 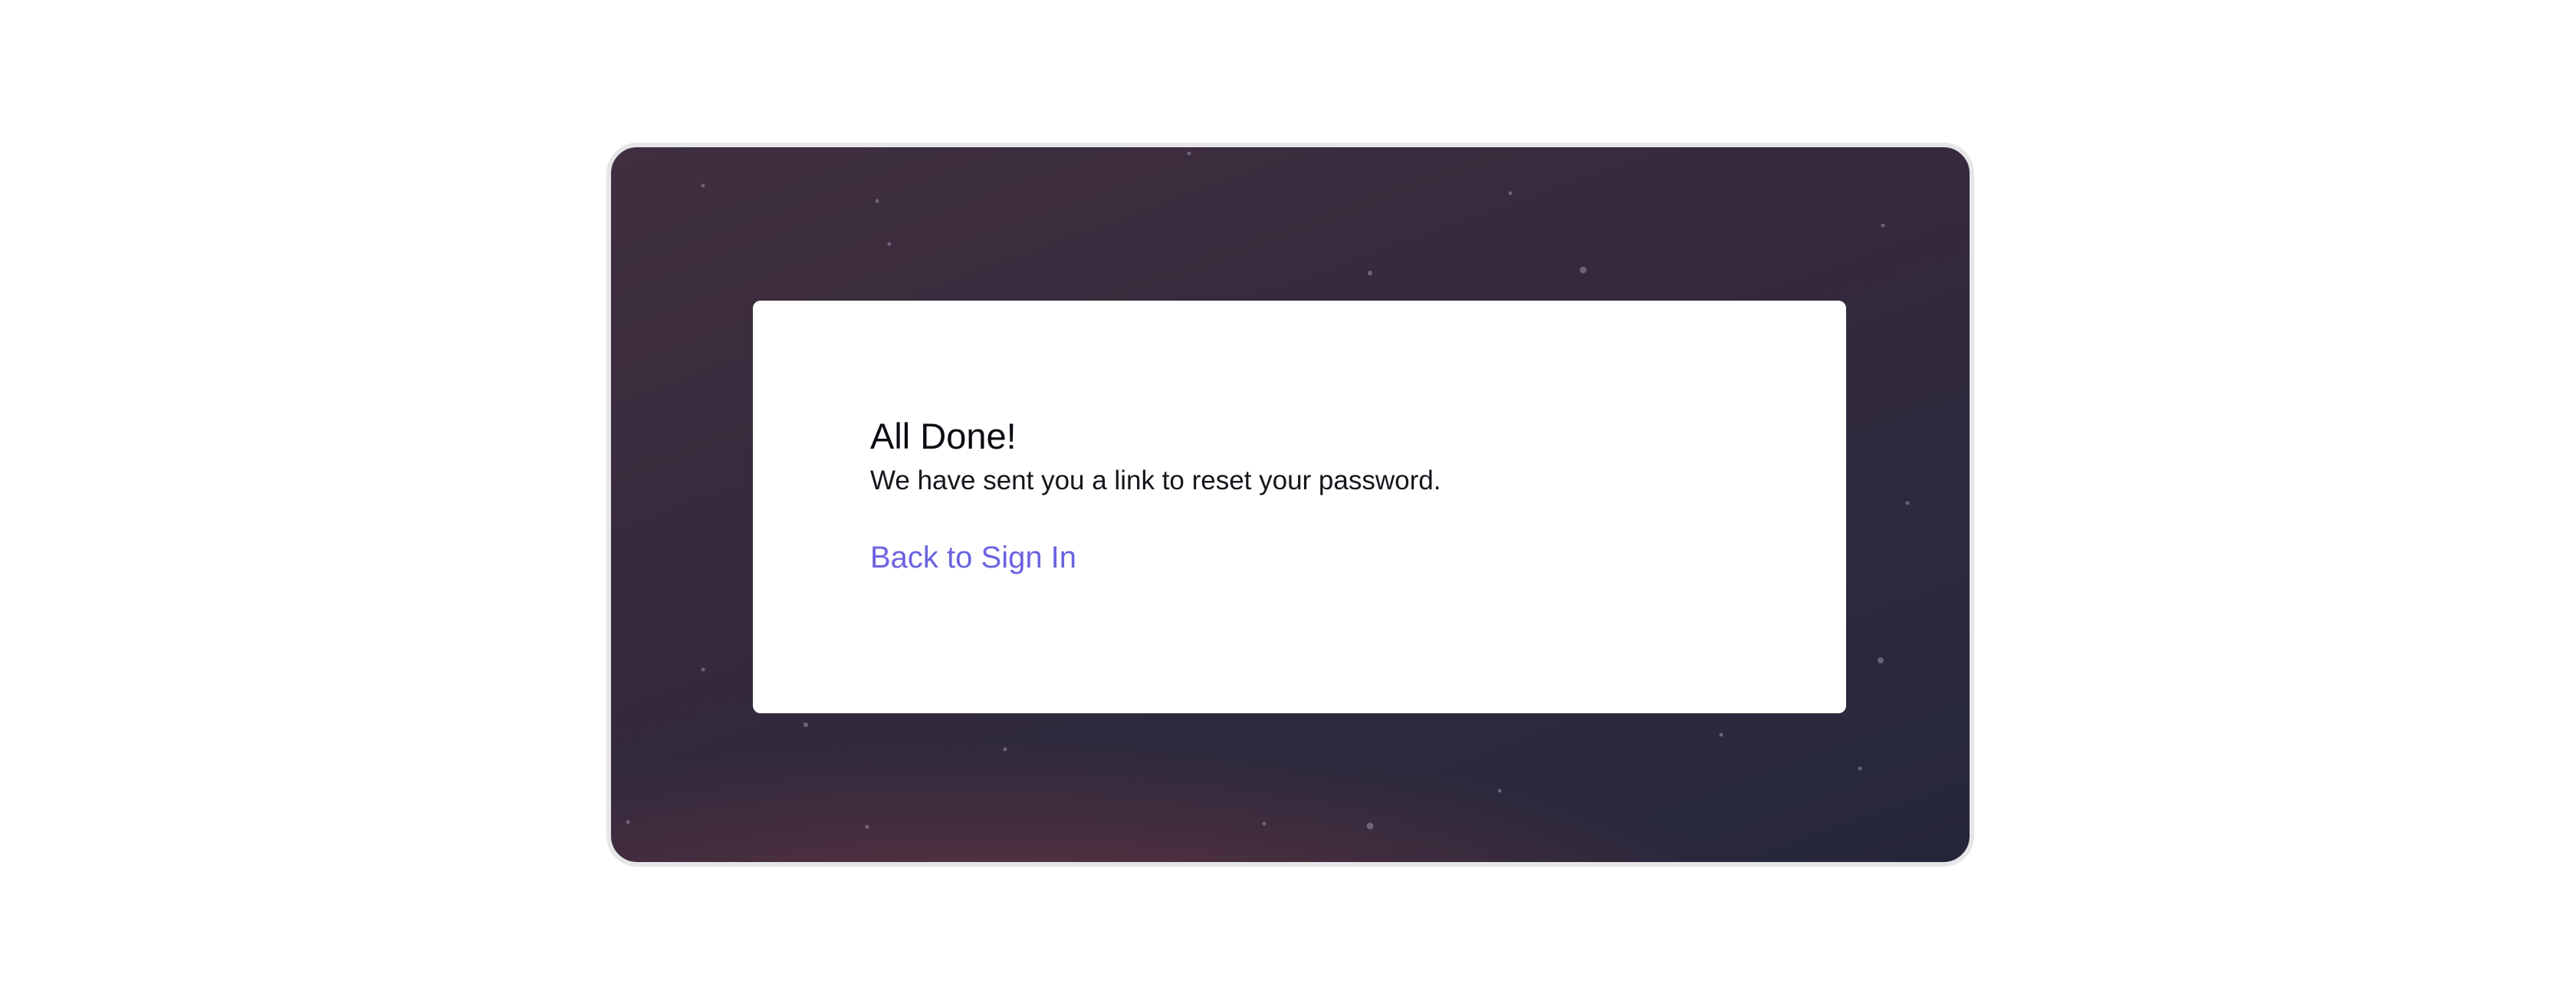 What do you see at coordinates (973, 558) in the screenshot?
I see `back-to-sign-in-link: Back to Sign In` at bounding box center [973, 558].